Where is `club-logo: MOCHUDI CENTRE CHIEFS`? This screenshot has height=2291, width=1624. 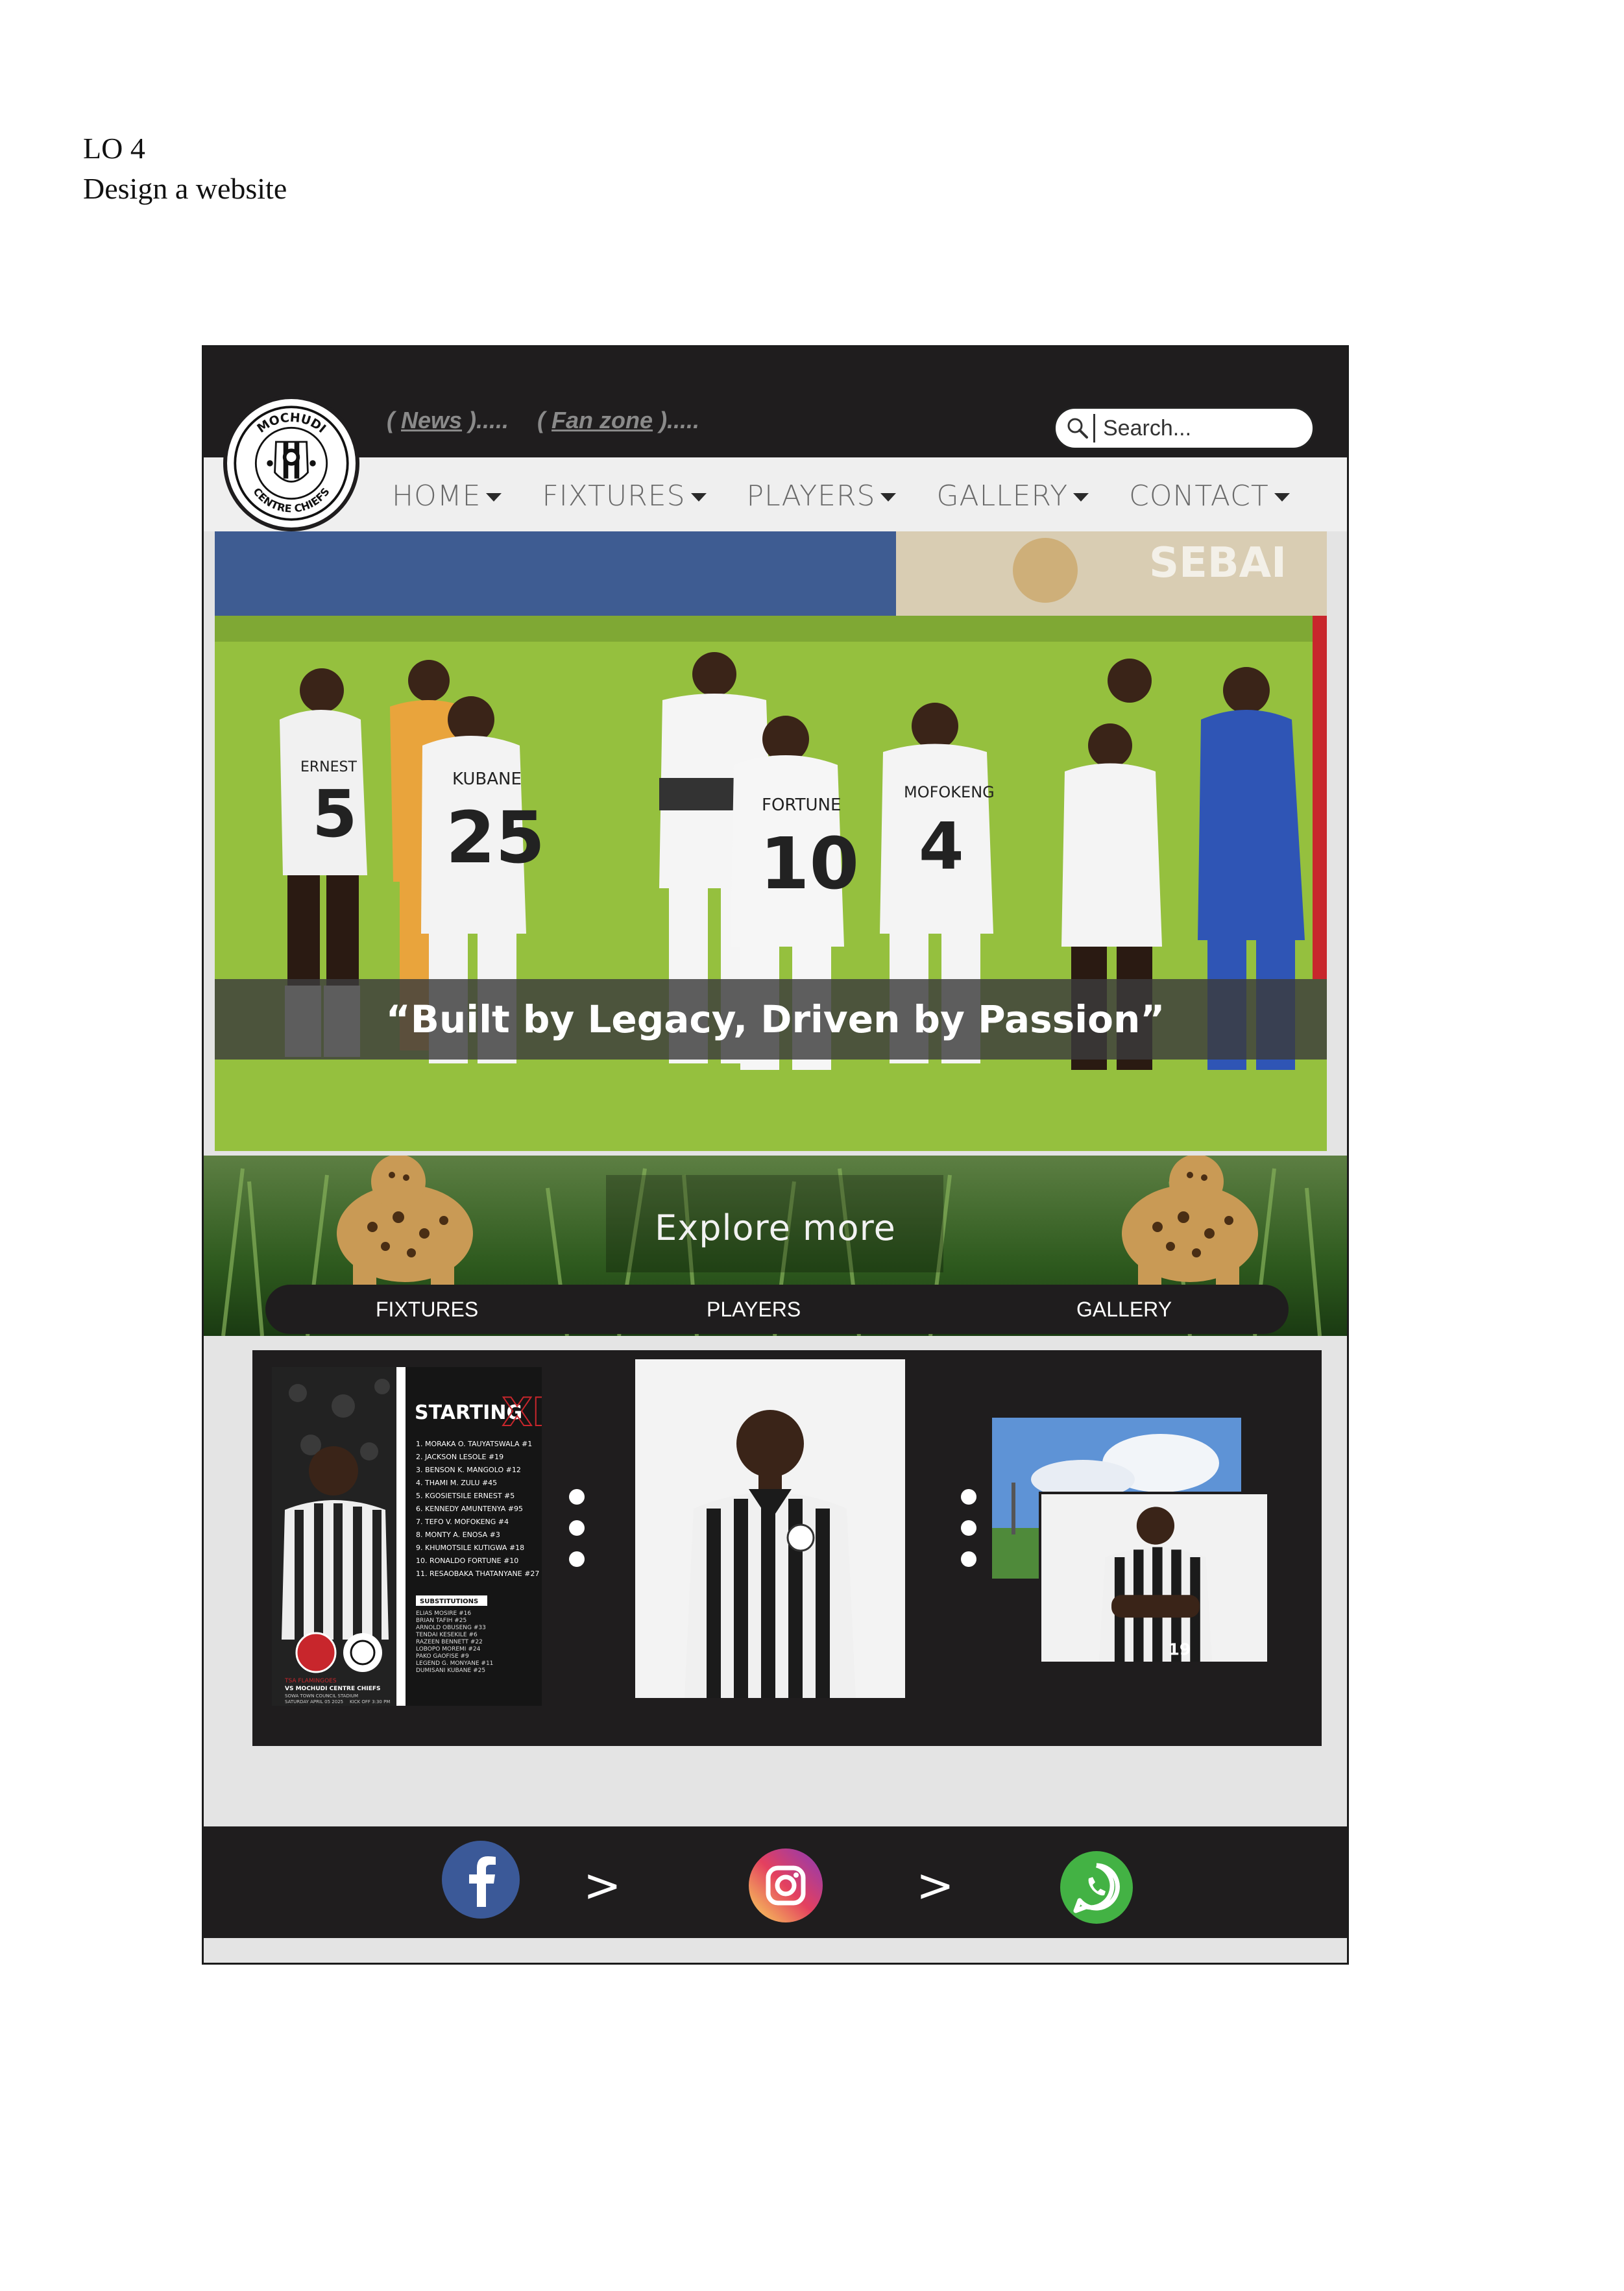
club-logo: MOCHUDI CENTRE CHIEFS is located at coordinates (291, 463).